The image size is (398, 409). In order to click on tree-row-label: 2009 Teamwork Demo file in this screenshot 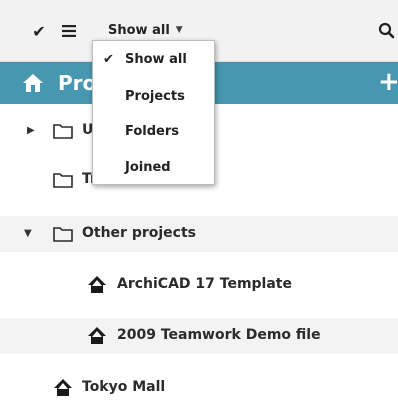, I will do `click(219, 335)`.